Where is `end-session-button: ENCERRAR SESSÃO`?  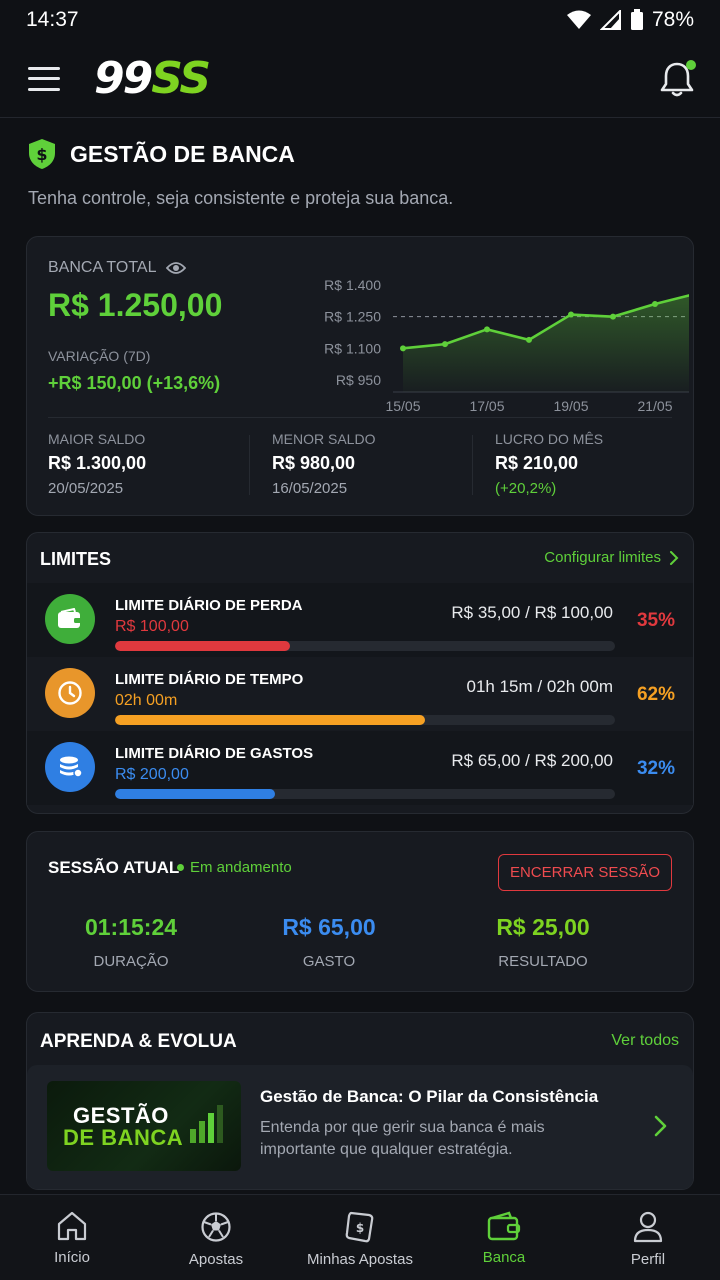 end-session-button: ENCERRAR SESSÃO is located at coordinates (585, 872).